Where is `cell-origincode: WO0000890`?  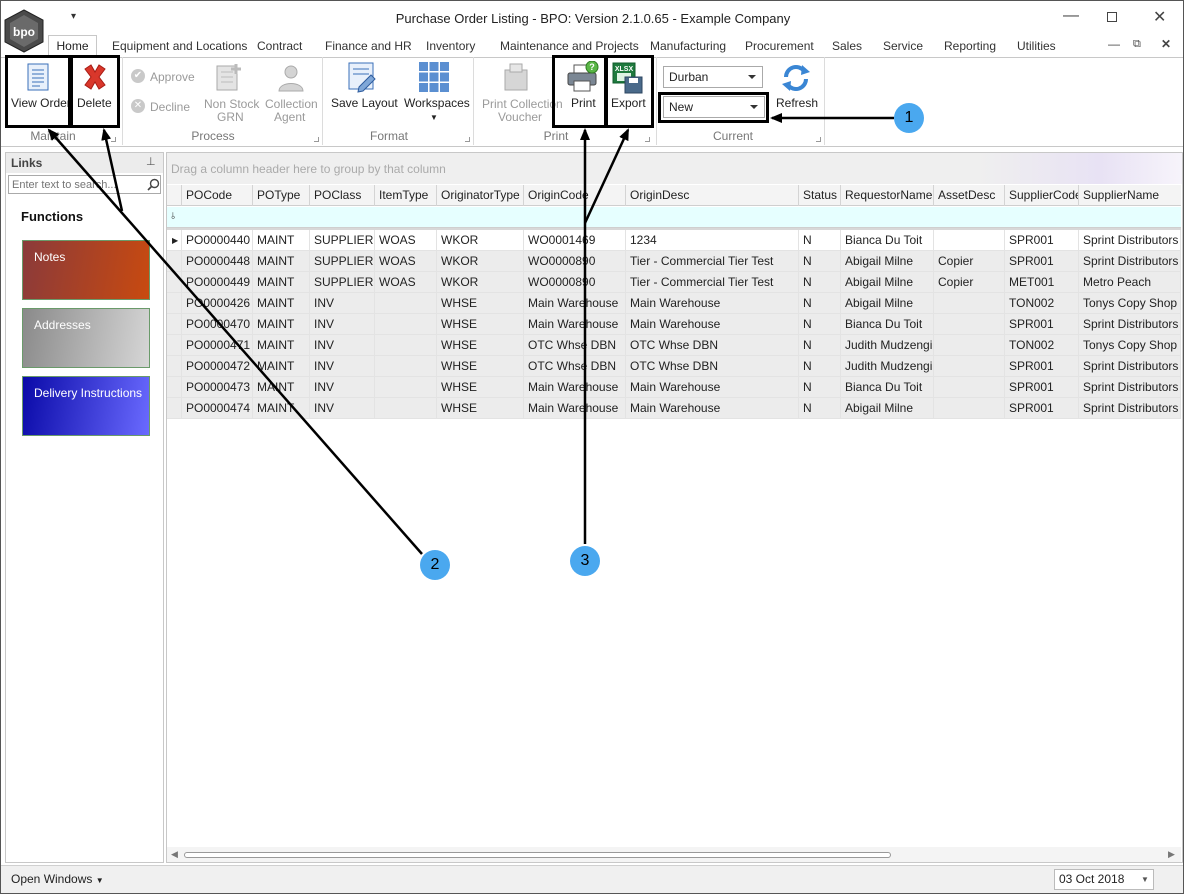 cell-origincode: WO0000890 is located at coordinates (575, 261).